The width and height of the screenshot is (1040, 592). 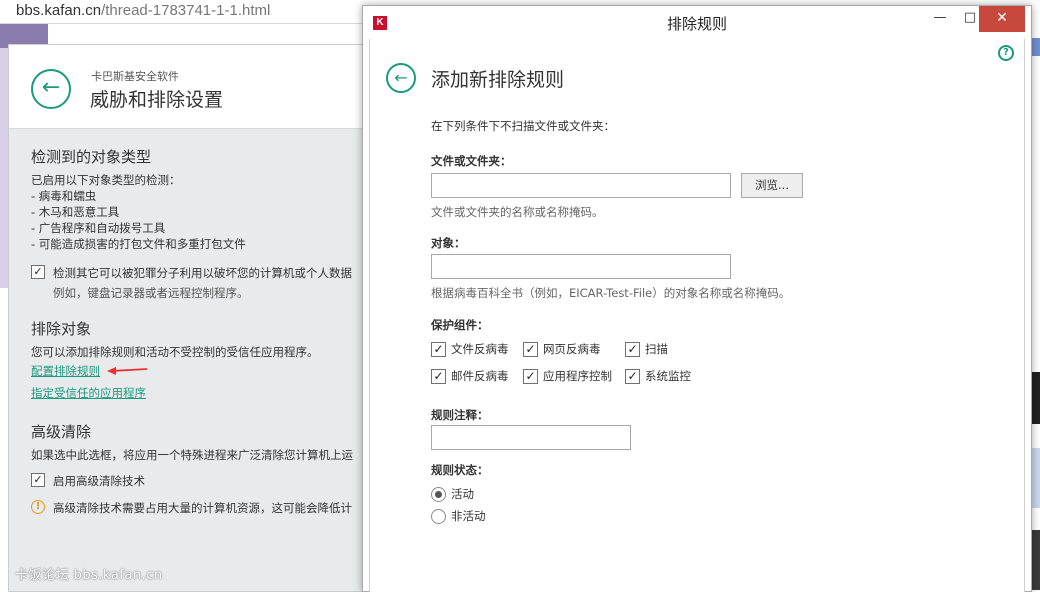 What do you see at coordinates (498, 80) in the screenshot?
I see `dialog-heading: 添加新排除规则` at bounding box center [498, 80].